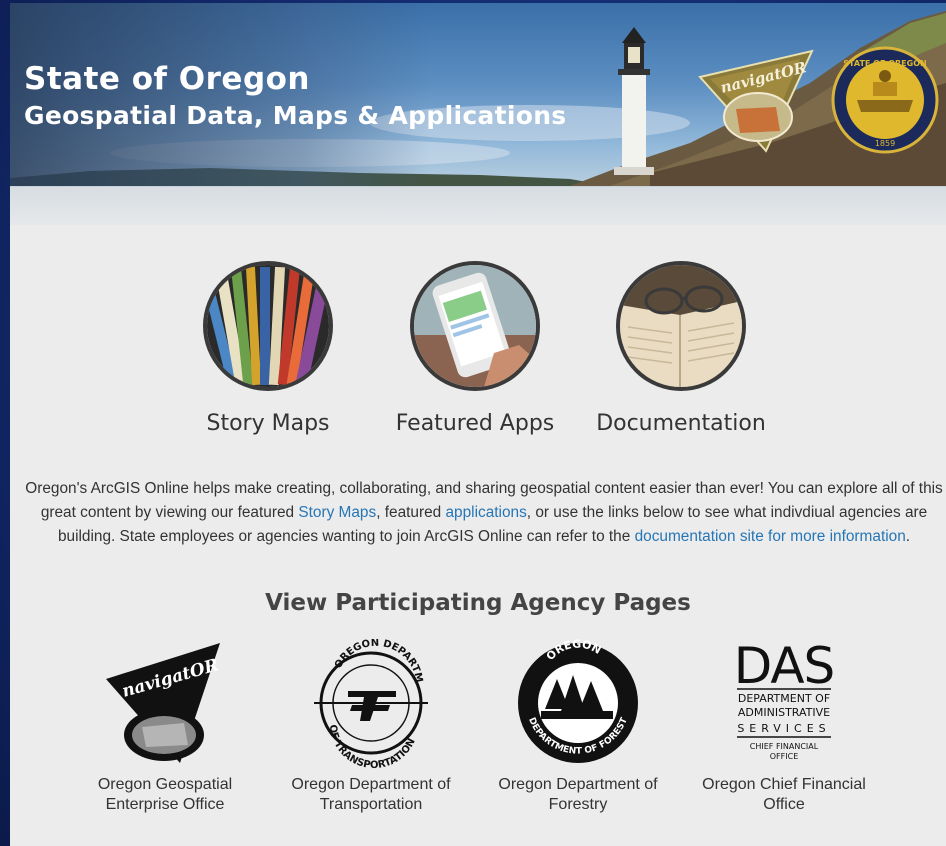 This screenshot has width=946, height=846. Describe the element at coordinates (784, 746) in the screenshot. I see `das-logo-line4: CHIEF FINANCIAL` at that location.